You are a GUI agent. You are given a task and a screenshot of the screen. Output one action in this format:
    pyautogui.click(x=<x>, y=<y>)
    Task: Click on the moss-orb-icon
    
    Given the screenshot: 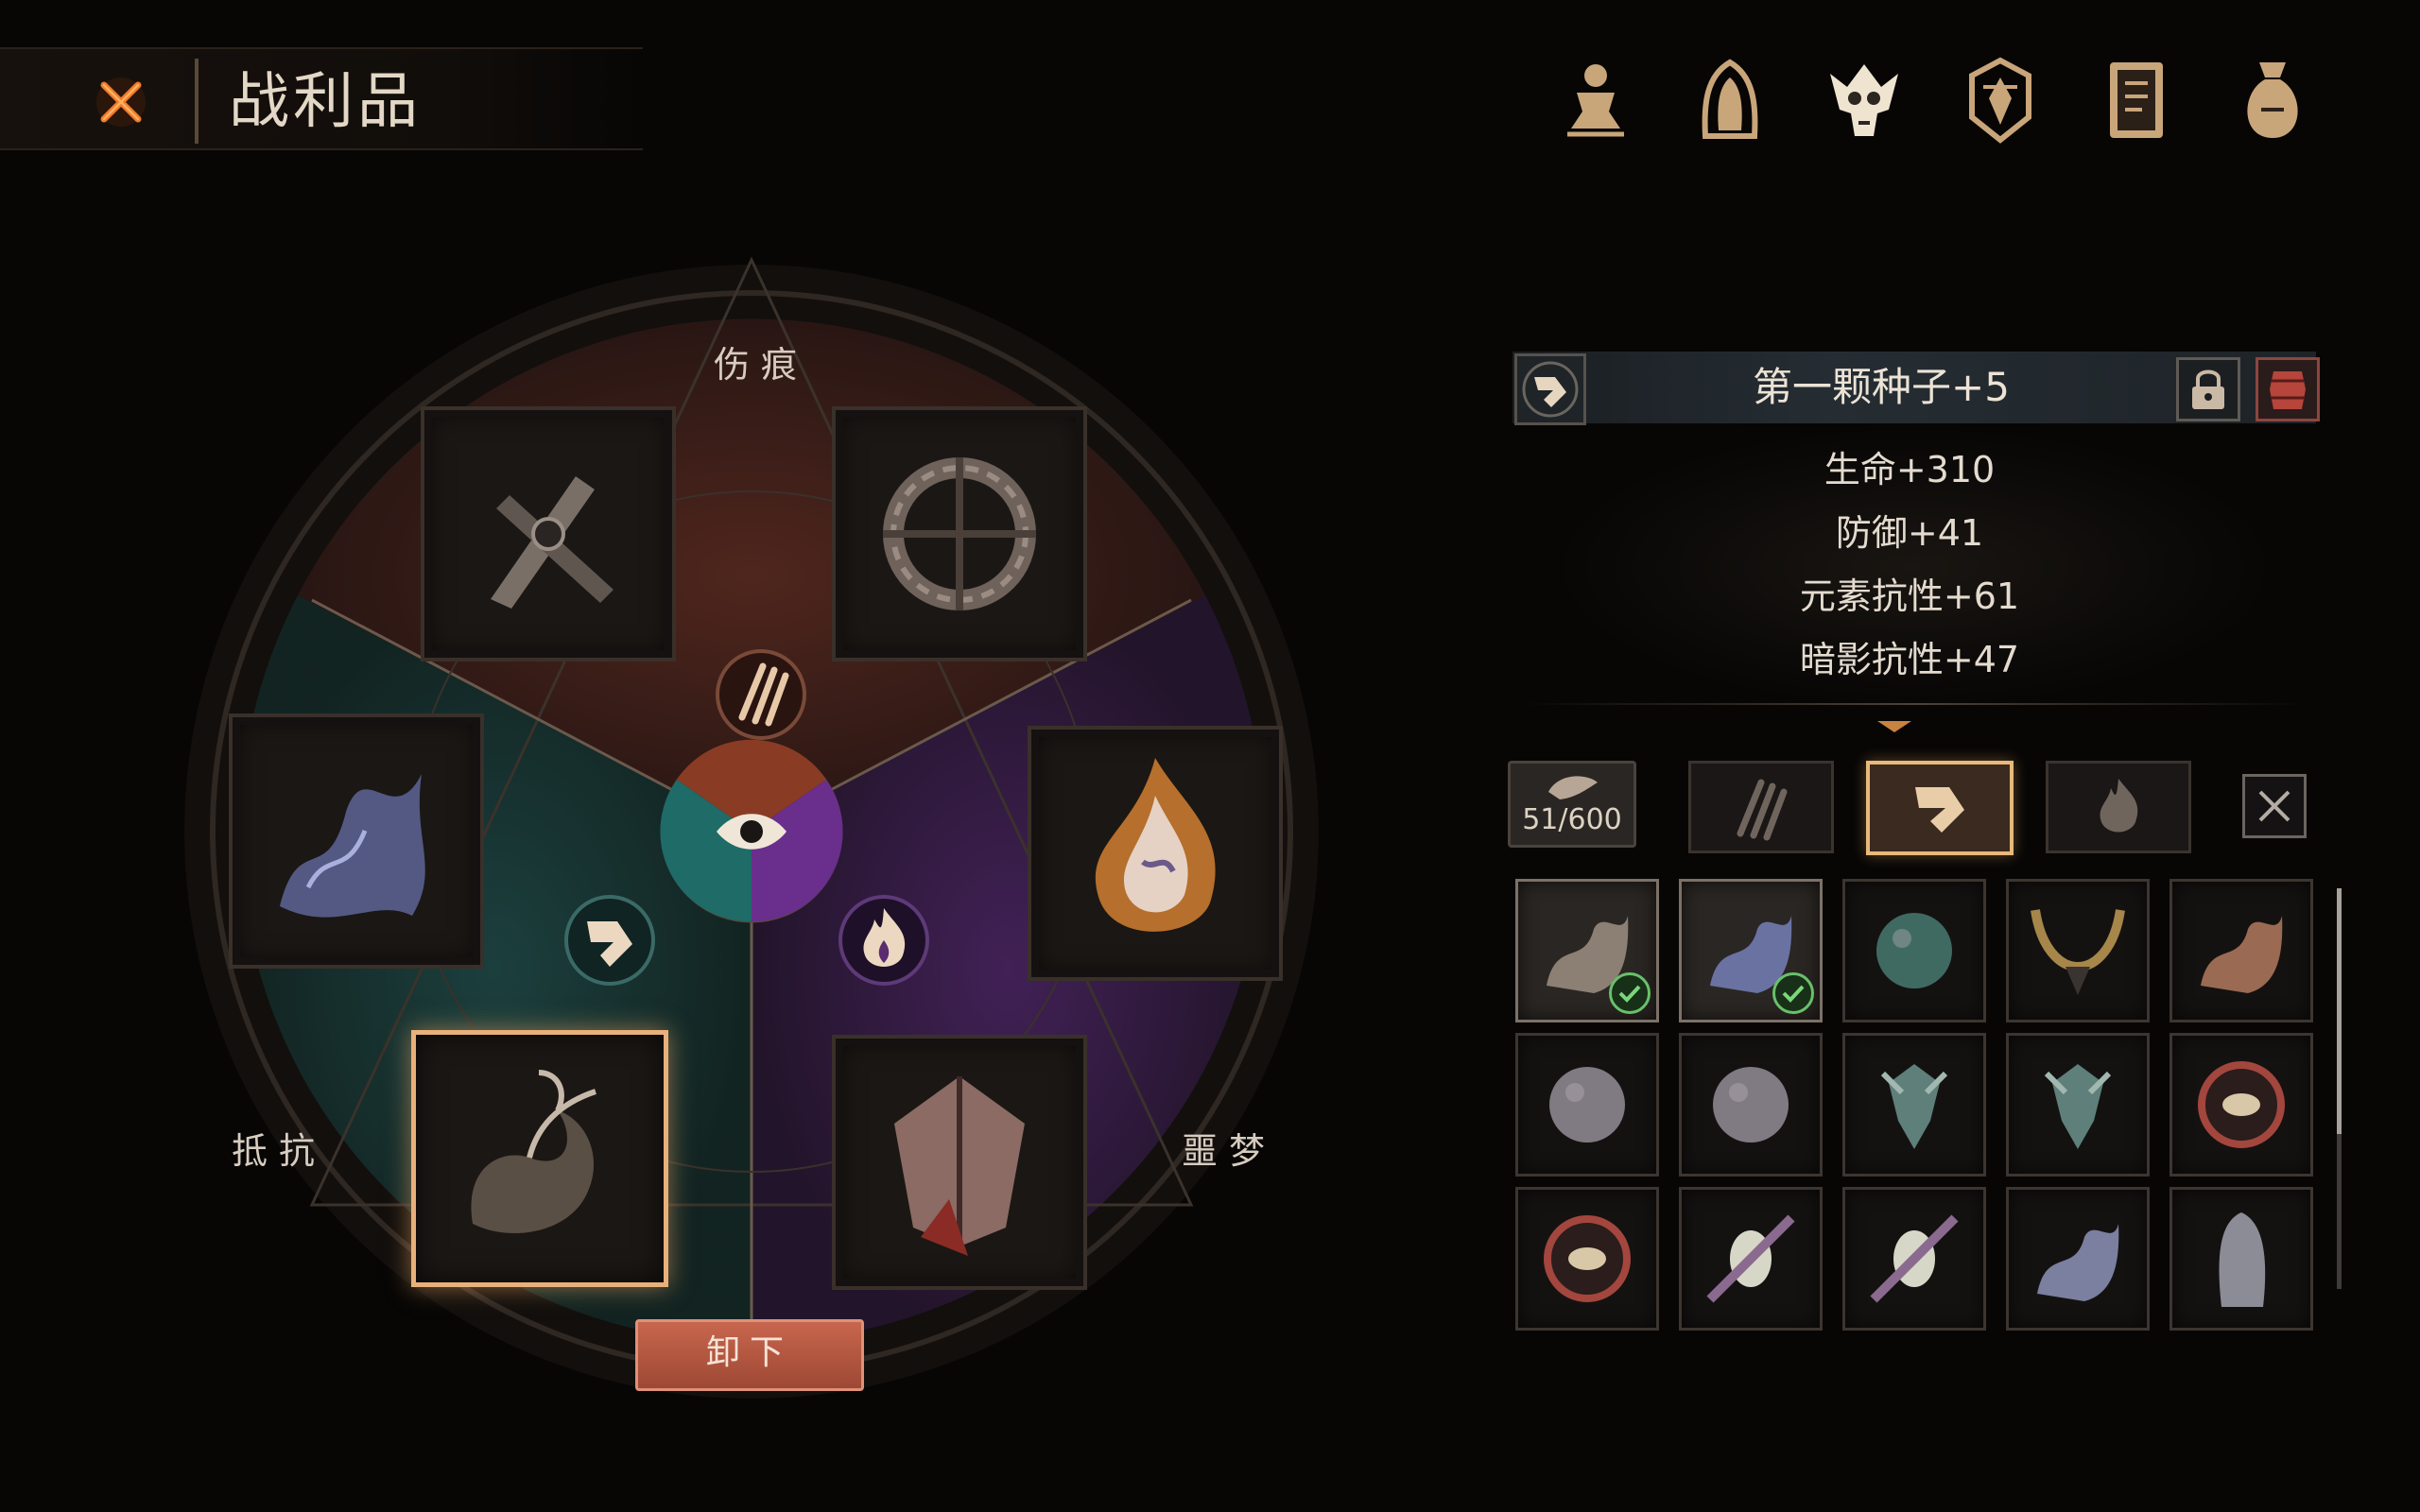 What is the action you would take?
    pyautogui.click(x=1914, y=950)
    